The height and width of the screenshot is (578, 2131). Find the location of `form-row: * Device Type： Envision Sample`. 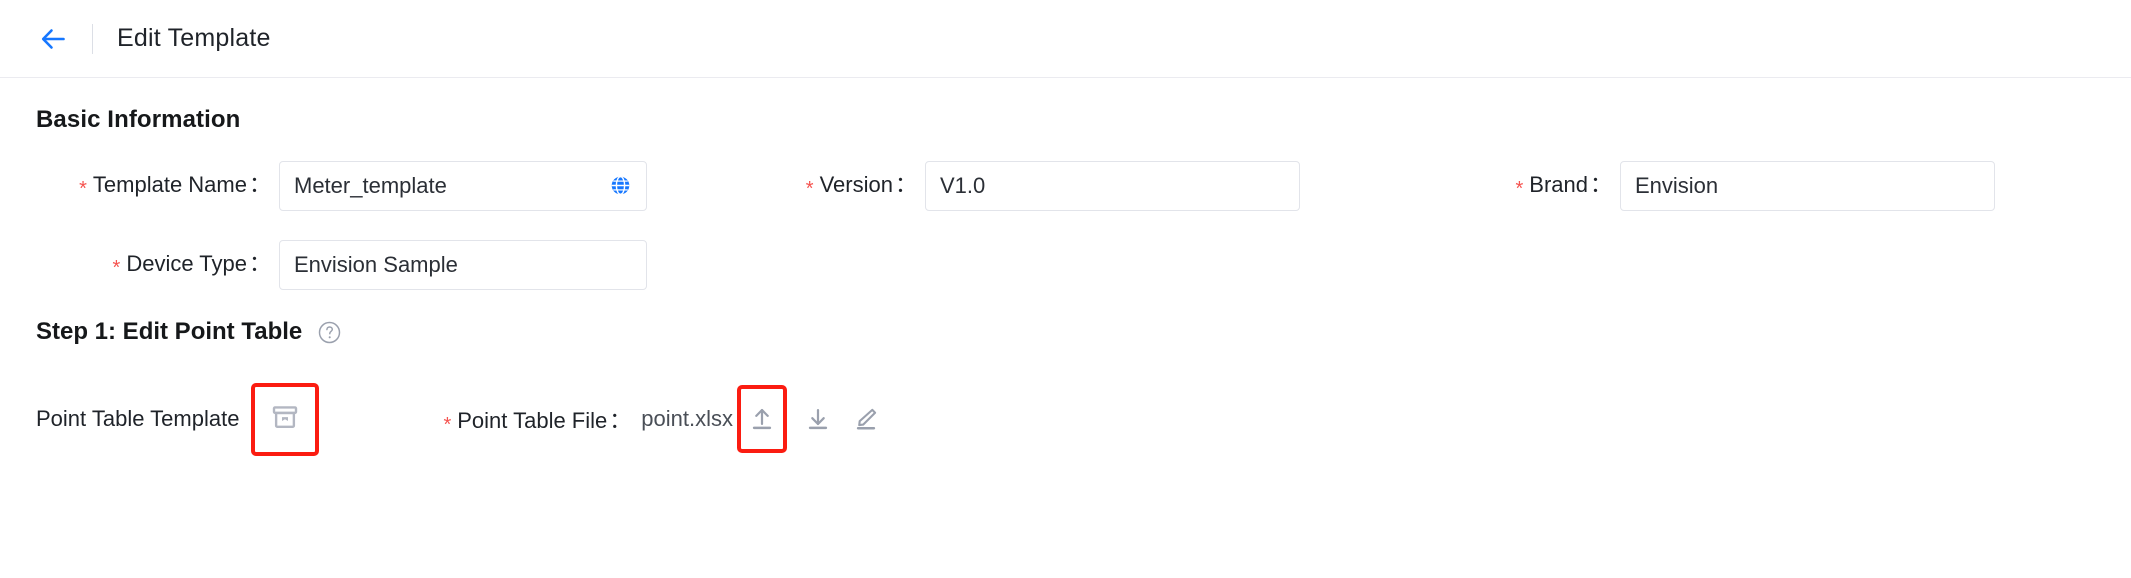

form-row: * Device Type： Envision Sample is located at coordinates (1065, 264).